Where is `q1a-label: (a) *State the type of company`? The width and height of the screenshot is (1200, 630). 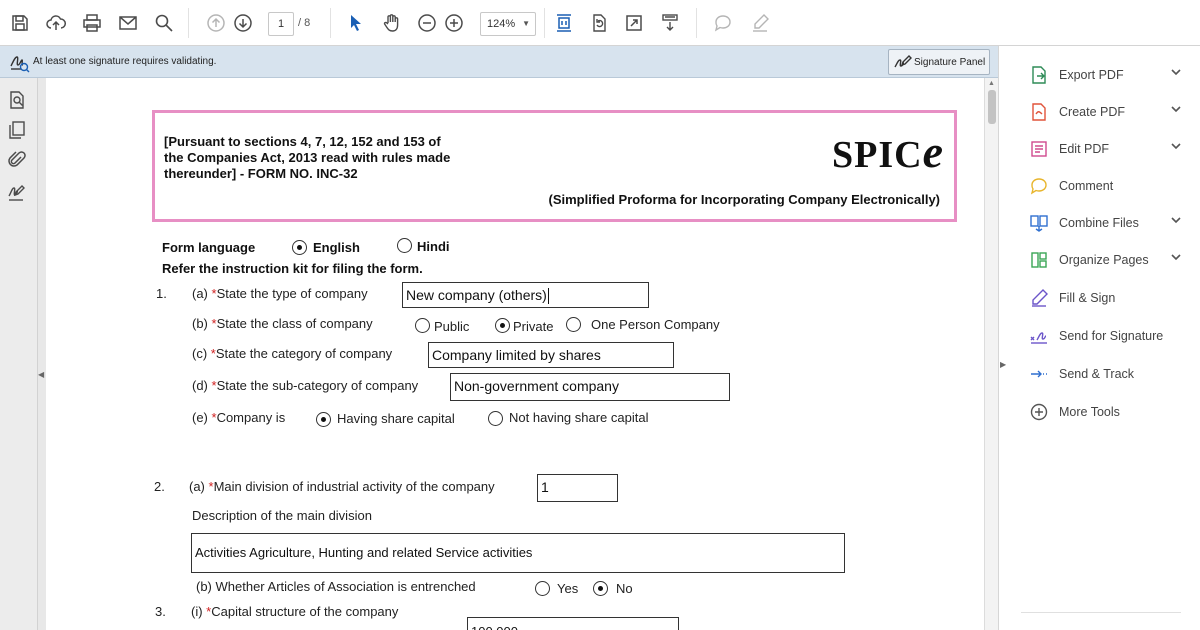 q1a-label: (a) *State the type of company is located at coordinates (280, 293).